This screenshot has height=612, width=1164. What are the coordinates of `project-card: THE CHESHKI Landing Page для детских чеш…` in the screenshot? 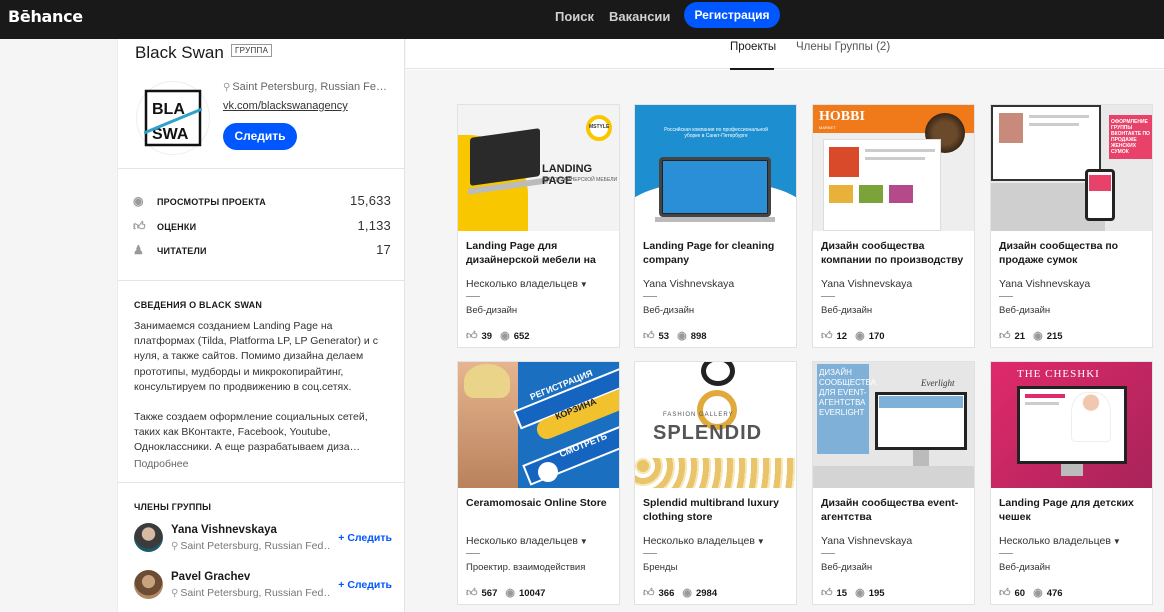 It's located at (1071, 483).